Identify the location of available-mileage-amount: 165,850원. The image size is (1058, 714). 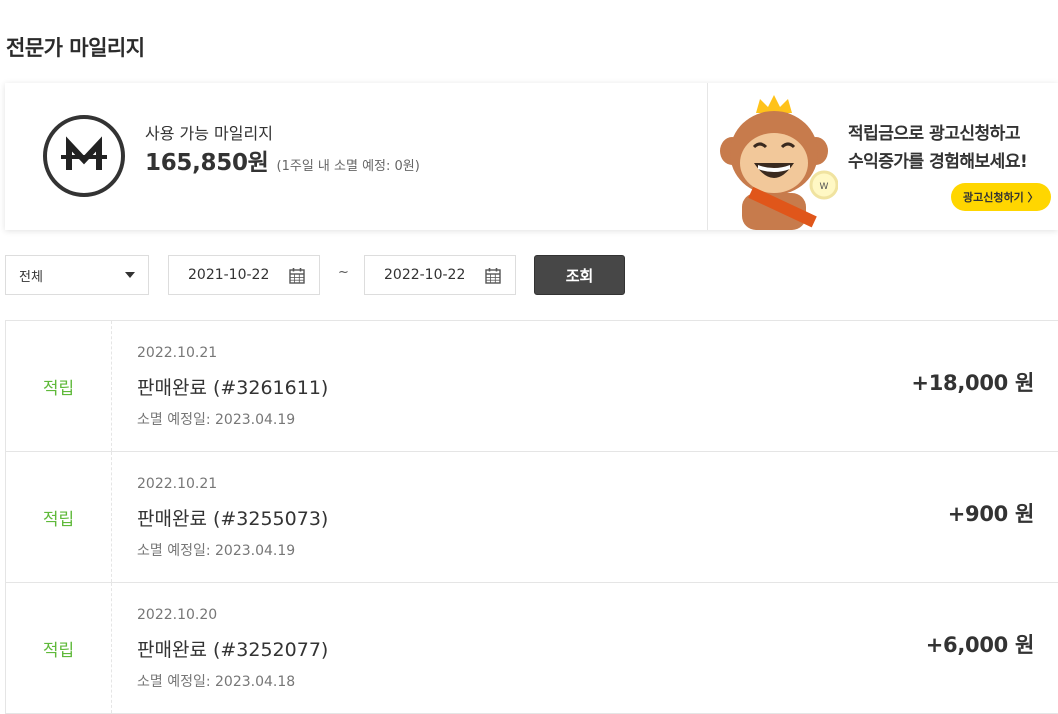
(207, 163).